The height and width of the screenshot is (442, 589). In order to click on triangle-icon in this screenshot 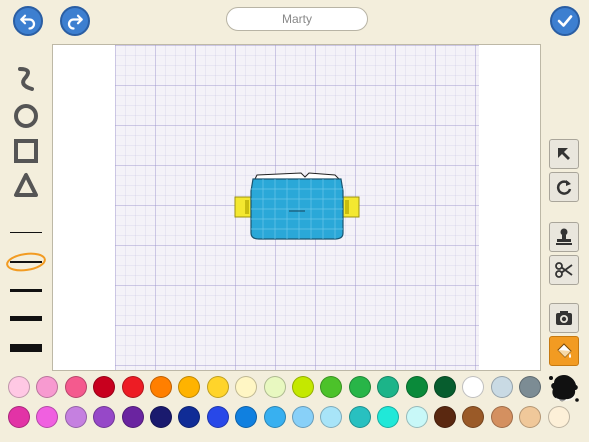, I will do `click(26, 185)`.